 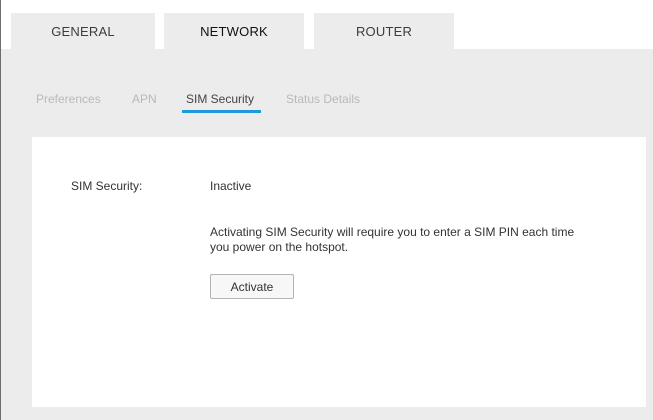 What do you see at coordinates (83, 31) in the screenshot?
I see `tab-general: GENERAL` at bounding box center [83, 31].